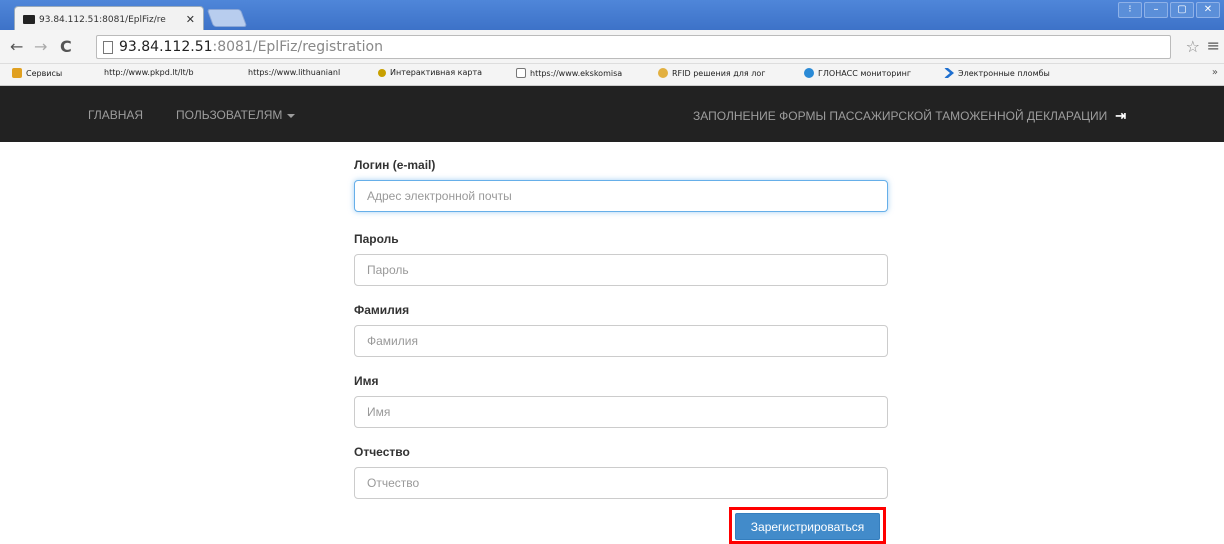  I want to click on address-bar: 93.84.112.51:8081/EplFiz/registration, so click(633, 47).